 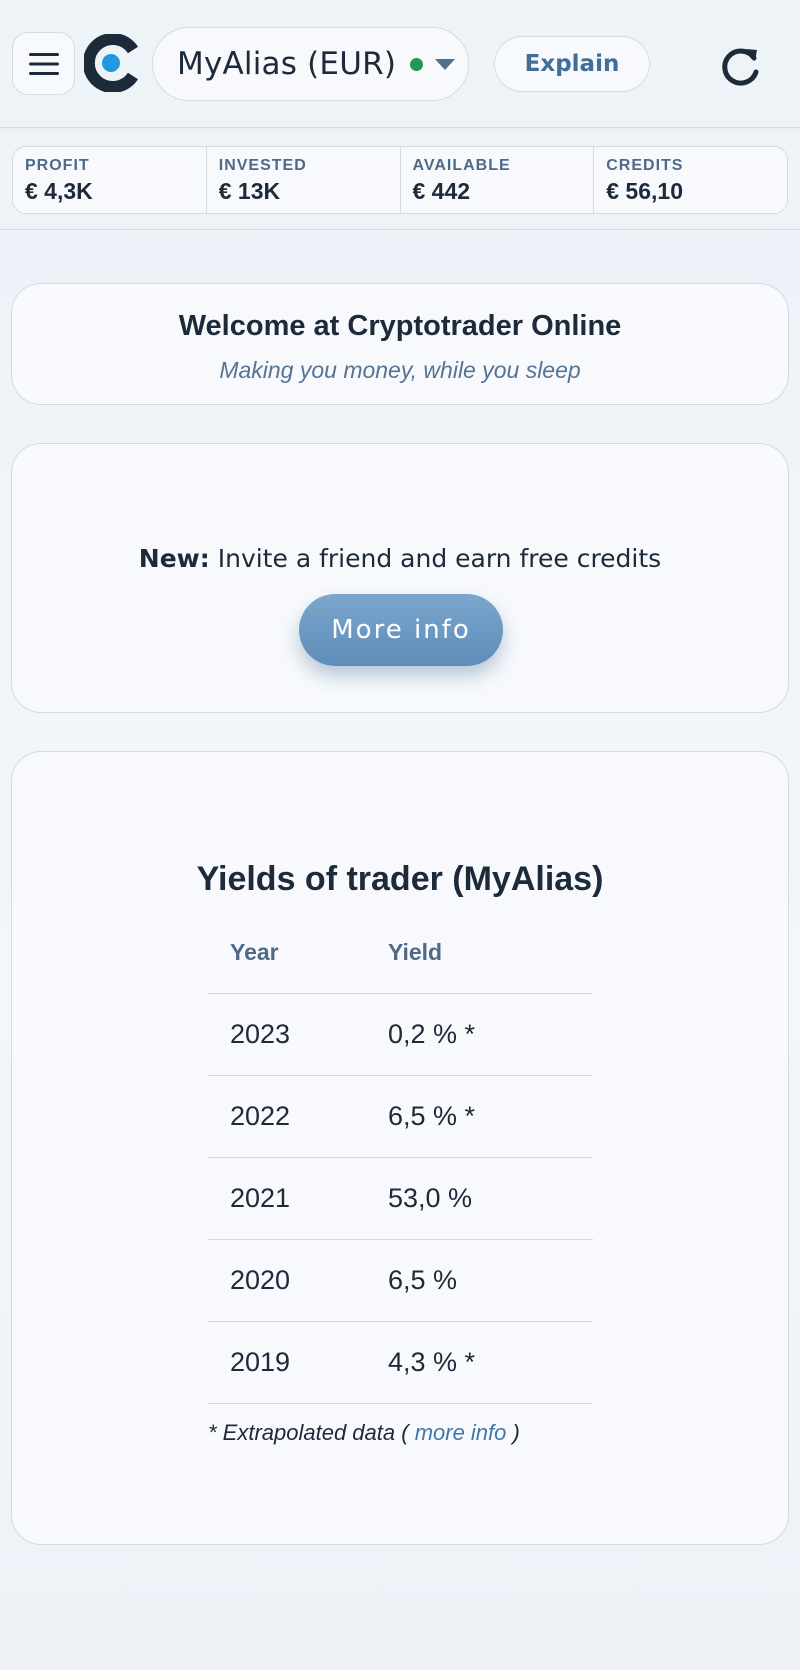 What do you see at coordinates (461, 1432) in the screenshot?
I see `footnote-more-info-link: more info` at bounding box center [461, 1432].